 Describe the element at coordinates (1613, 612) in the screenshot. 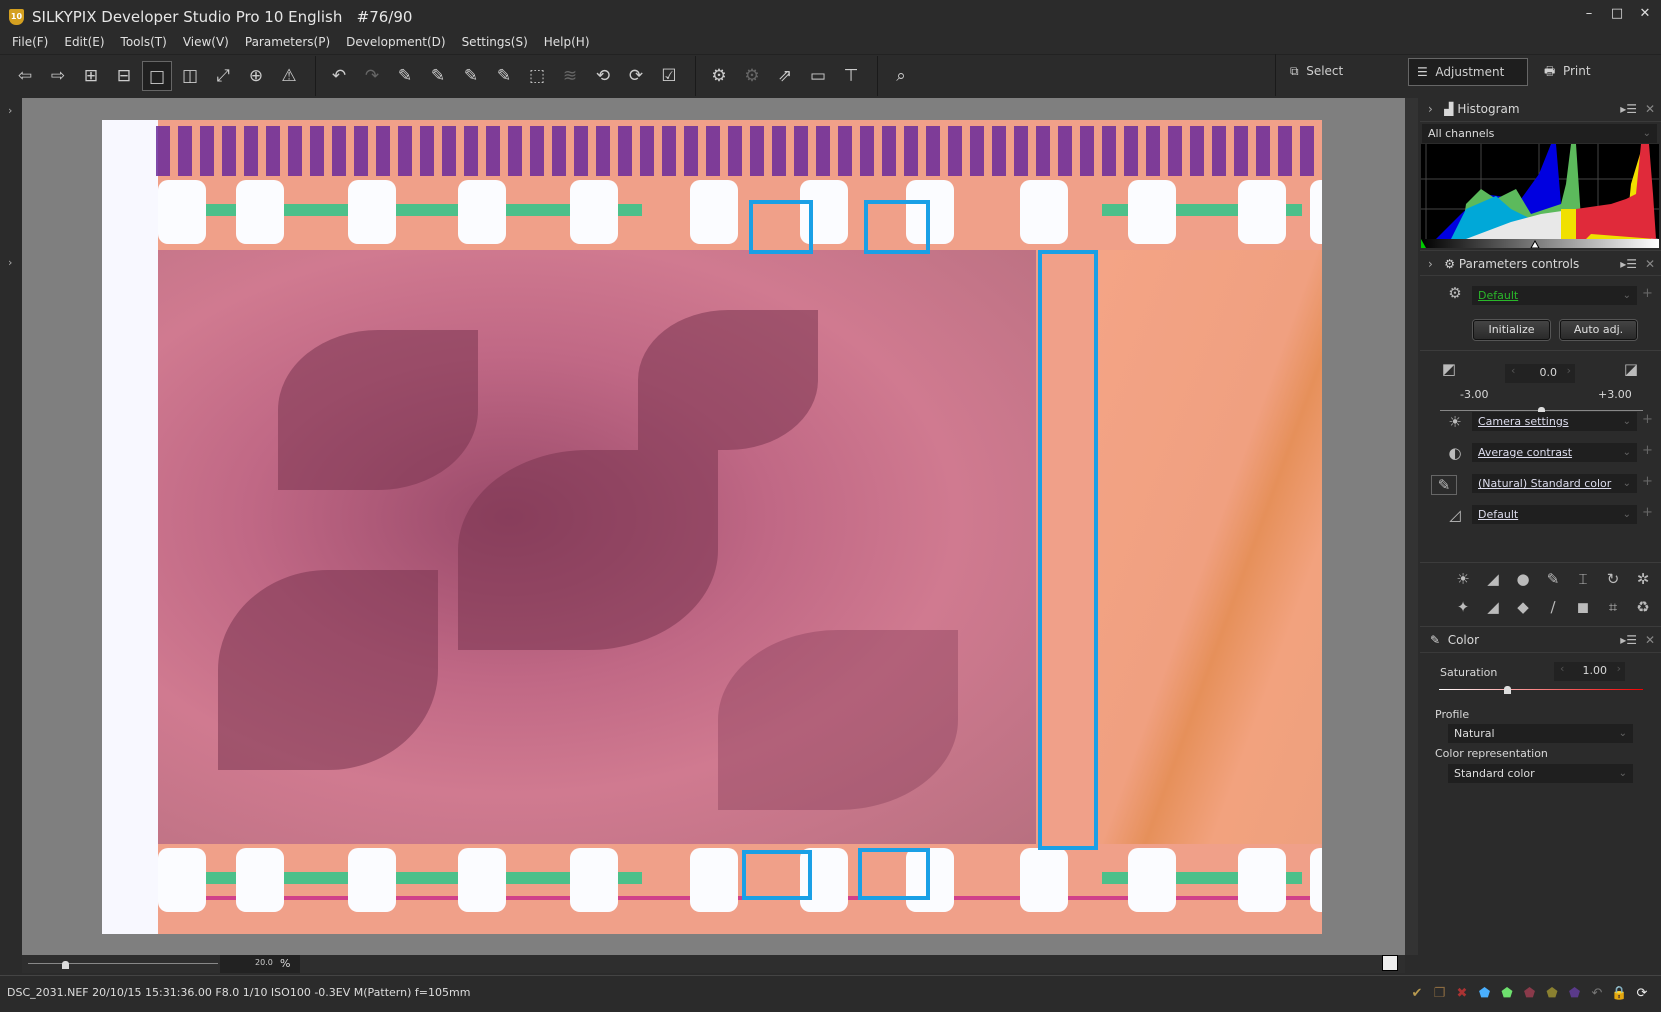

I see `crop-tool-icon: ⌗` at that location.